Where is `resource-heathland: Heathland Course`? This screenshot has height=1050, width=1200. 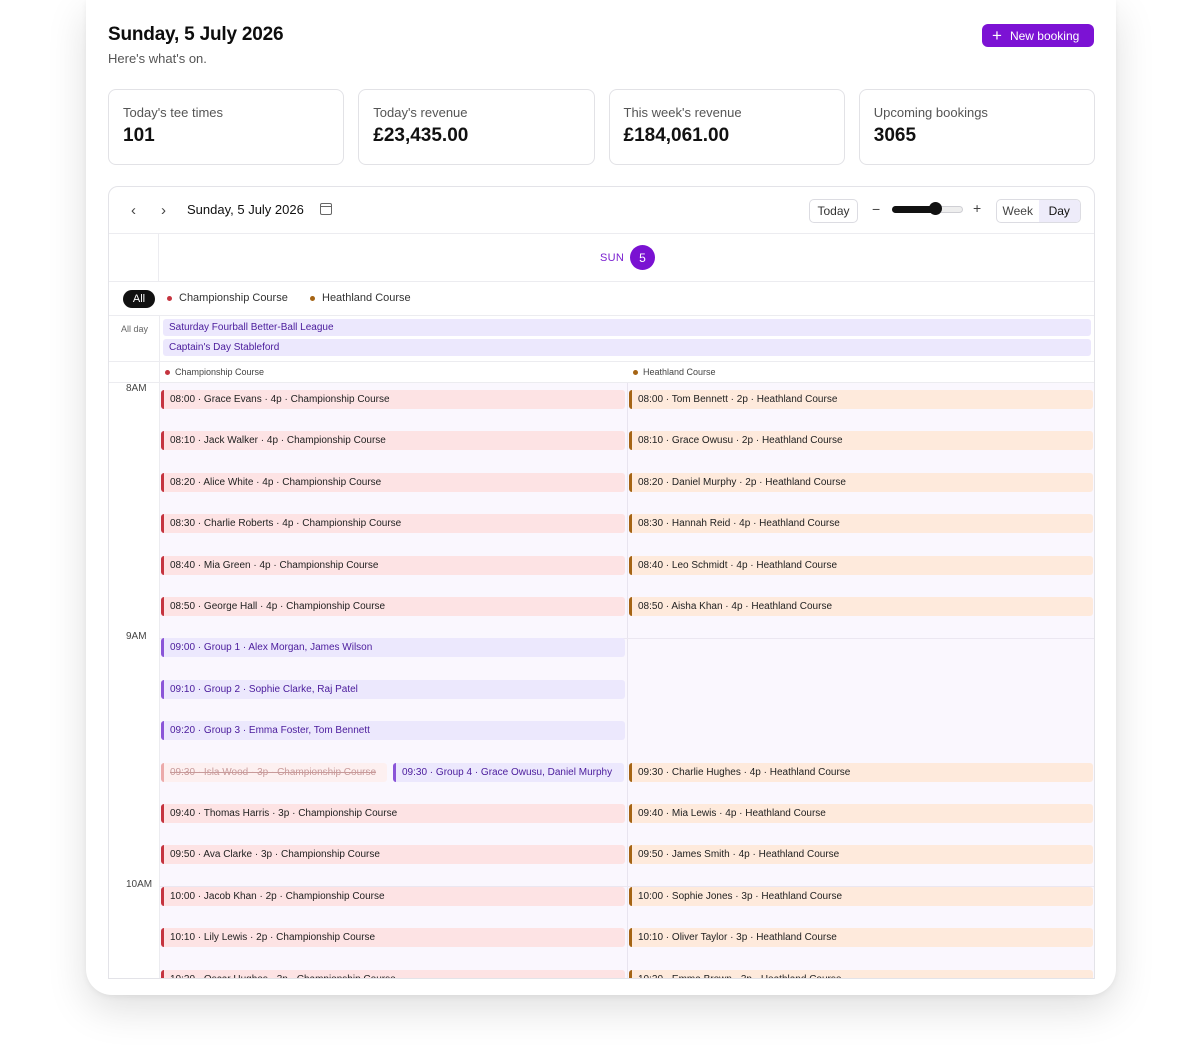 resource-heathland: Heathland Course is located at coordinates (674, 372).